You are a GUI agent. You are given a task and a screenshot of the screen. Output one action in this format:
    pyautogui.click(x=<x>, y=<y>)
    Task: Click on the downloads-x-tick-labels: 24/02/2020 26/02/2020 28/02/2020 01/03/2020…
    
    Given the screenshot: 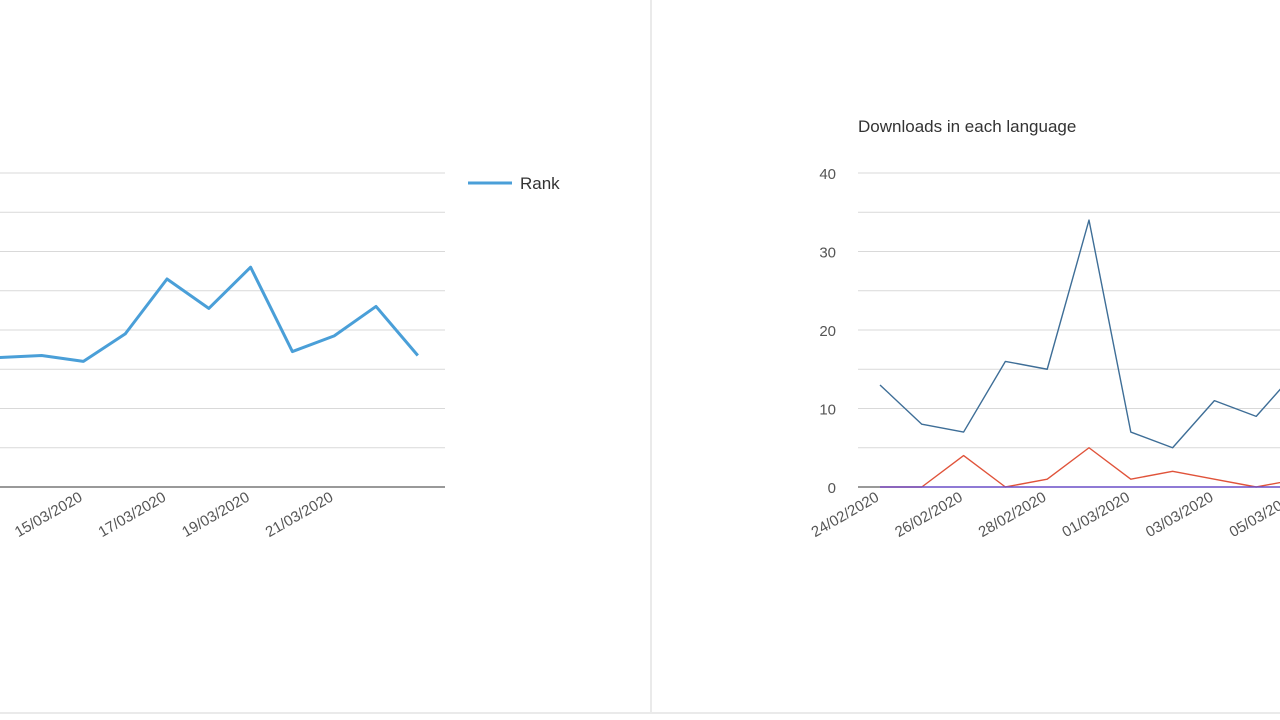 What is the action you would take?
    pyautogui.click(x=1044, y=515)
    